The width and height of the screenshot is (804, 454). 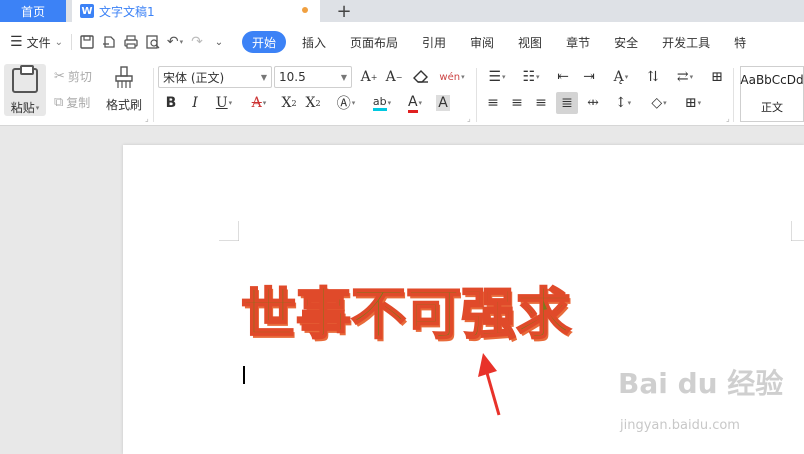 I want to click on increase-indent-button: ⇥, so click(x=589, y=77).